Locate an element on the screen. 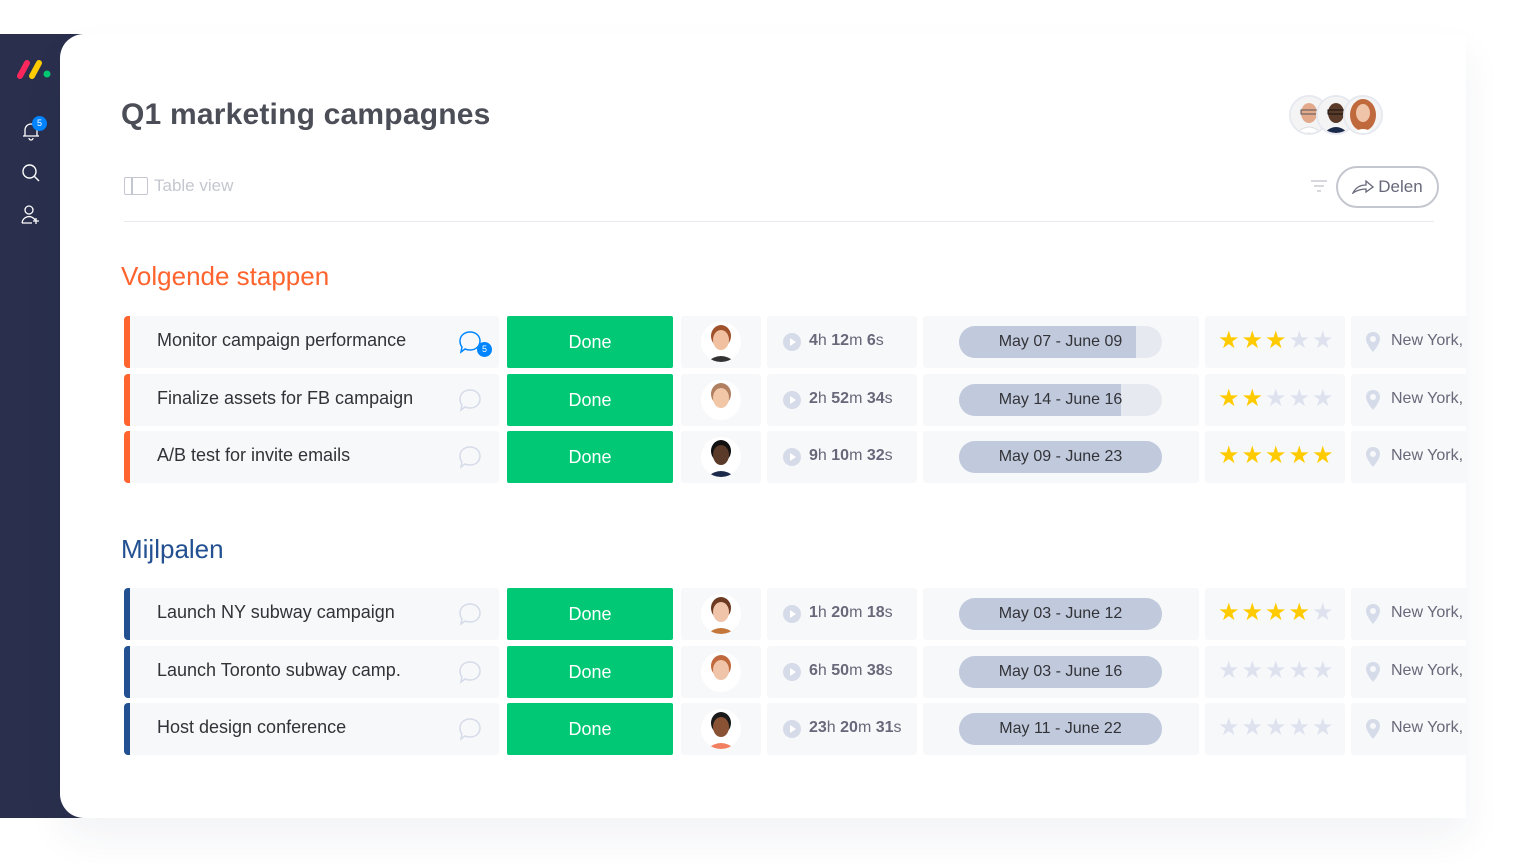 This screenshot has width=1516, height=863. timeline-bar: May 07 - June 09 is located at coordinates (1060, 342).